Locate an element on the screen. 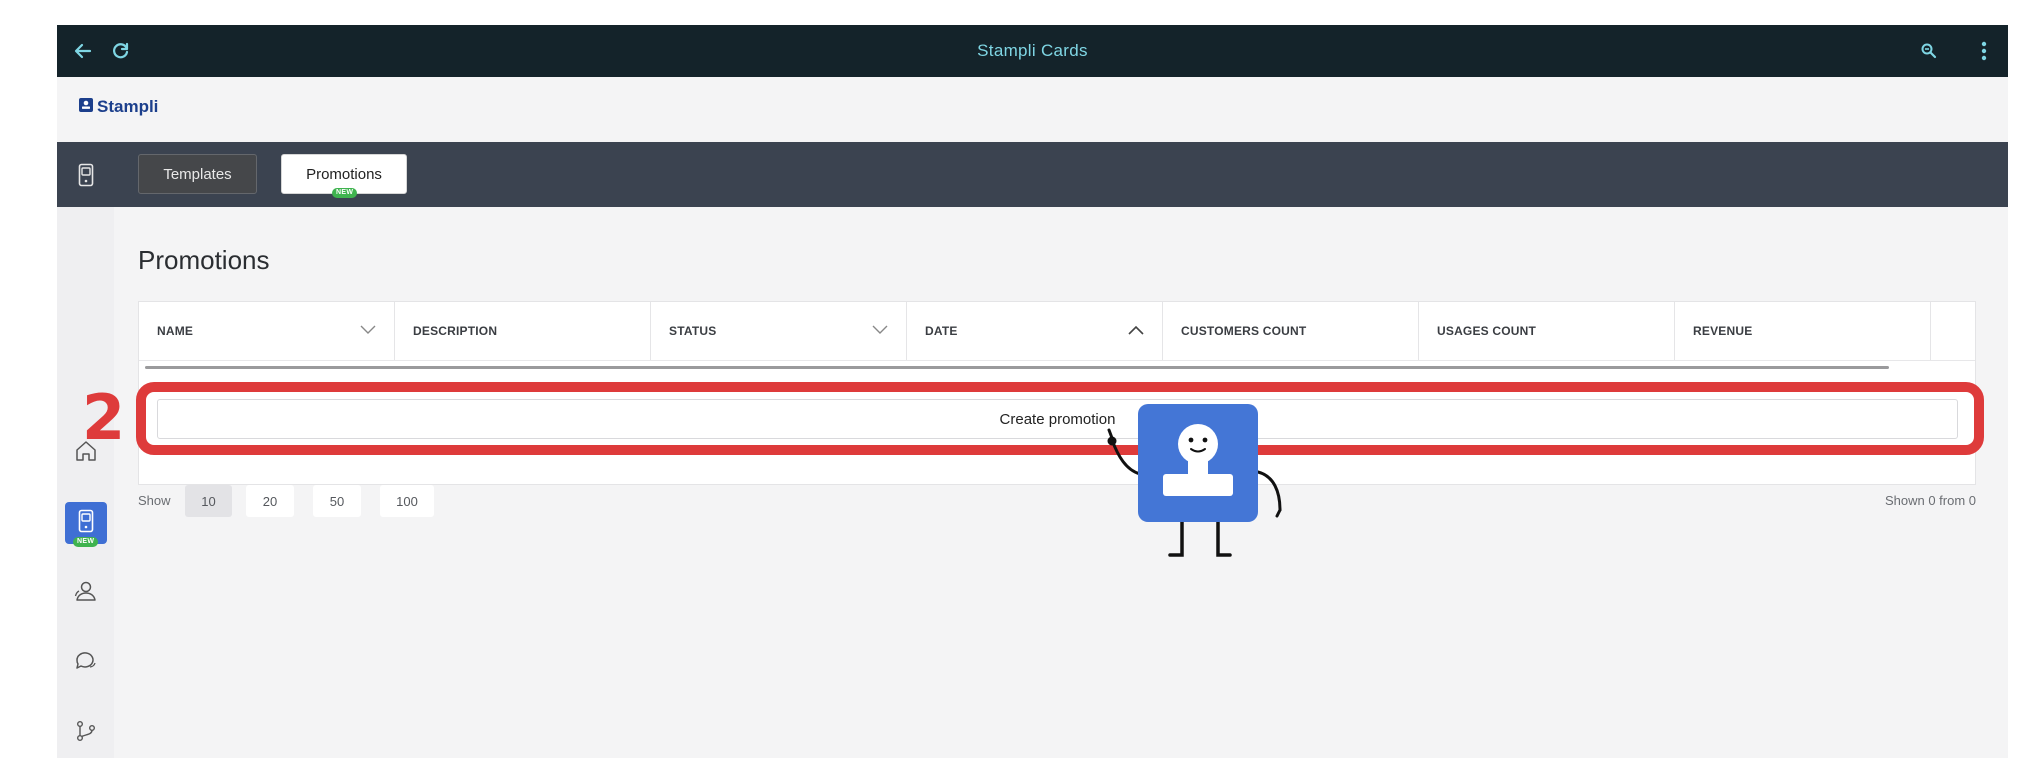  card-device-icon is located at coordinates (85, 174).